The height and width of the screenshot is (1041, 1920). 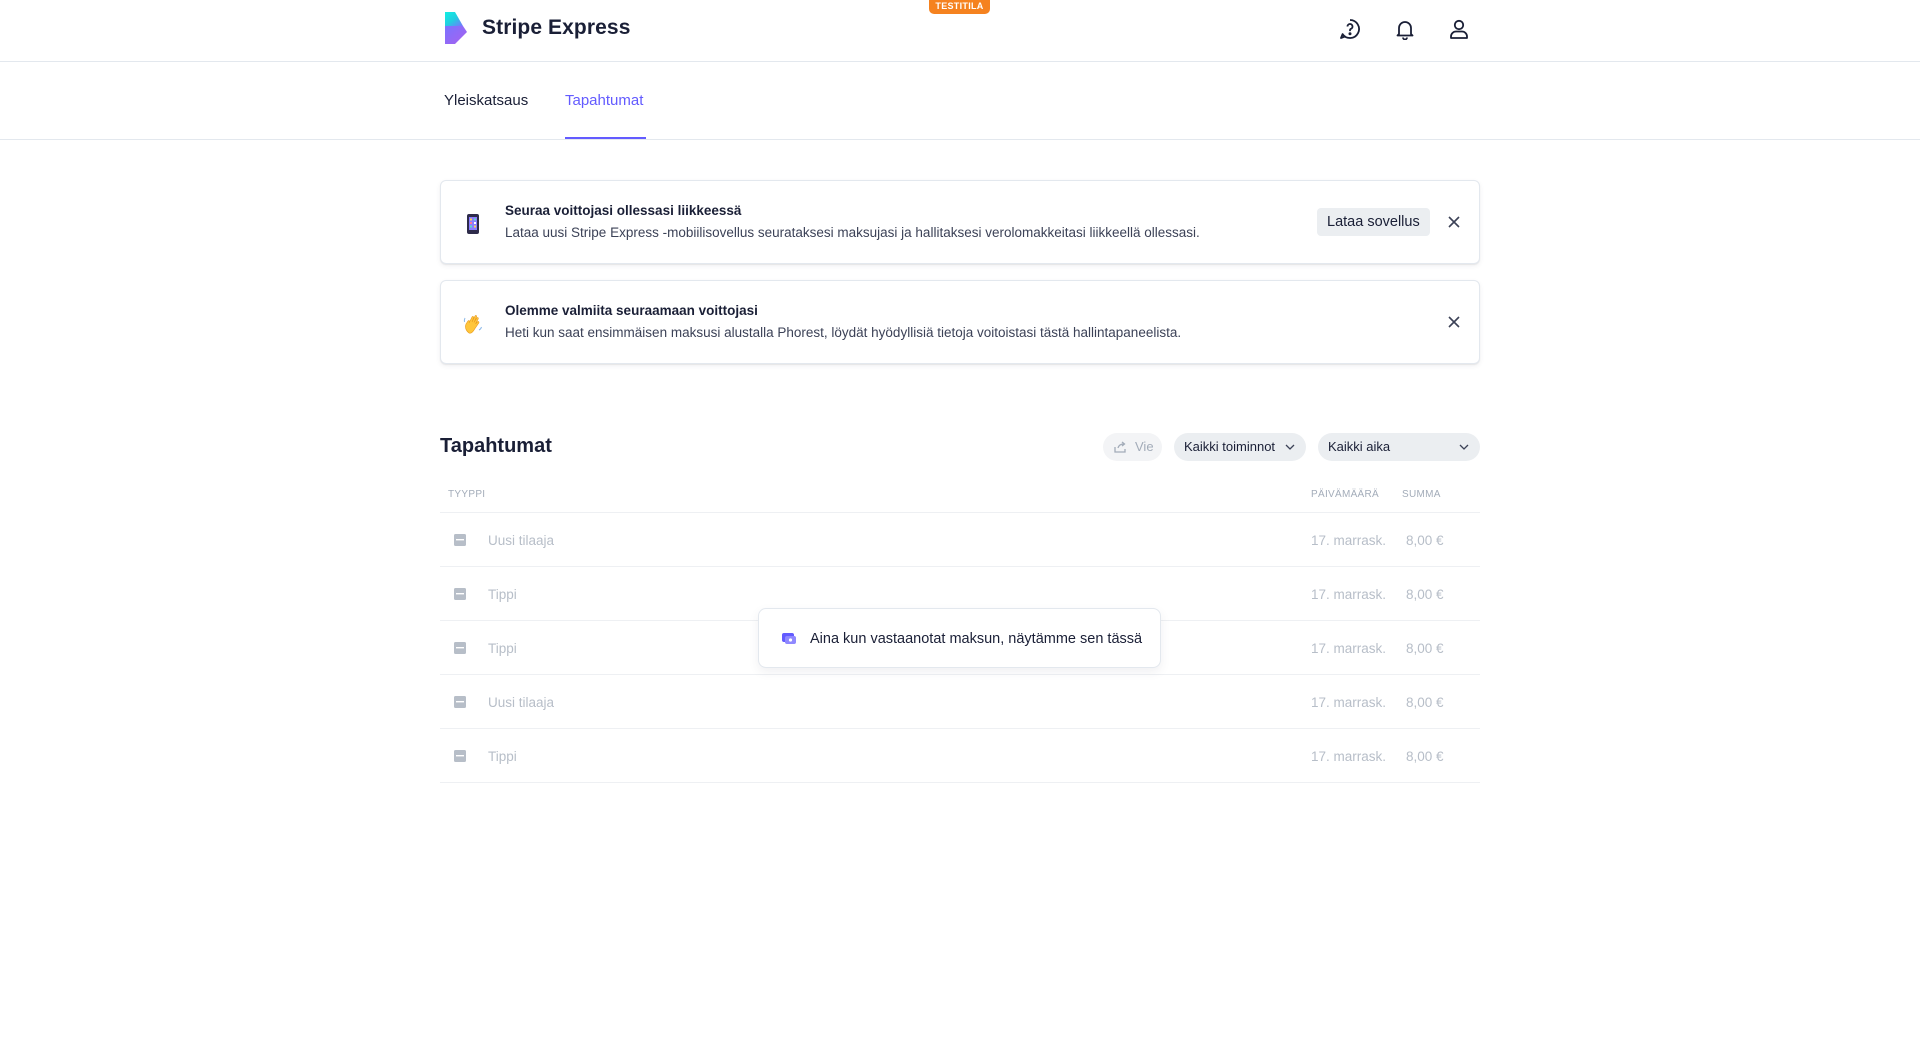 I want to click on tab-events: Tapahtumat, so click(x=604, y=100).